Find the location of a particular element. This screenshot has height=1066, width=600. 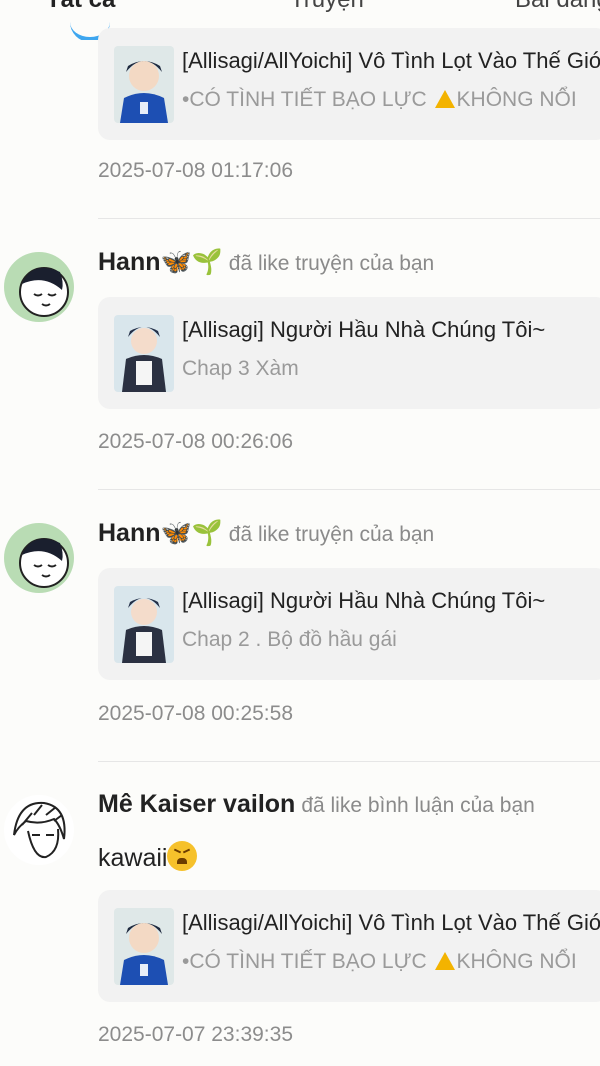

tab-posts: Bài đăng is located at coordinates (557, 7).